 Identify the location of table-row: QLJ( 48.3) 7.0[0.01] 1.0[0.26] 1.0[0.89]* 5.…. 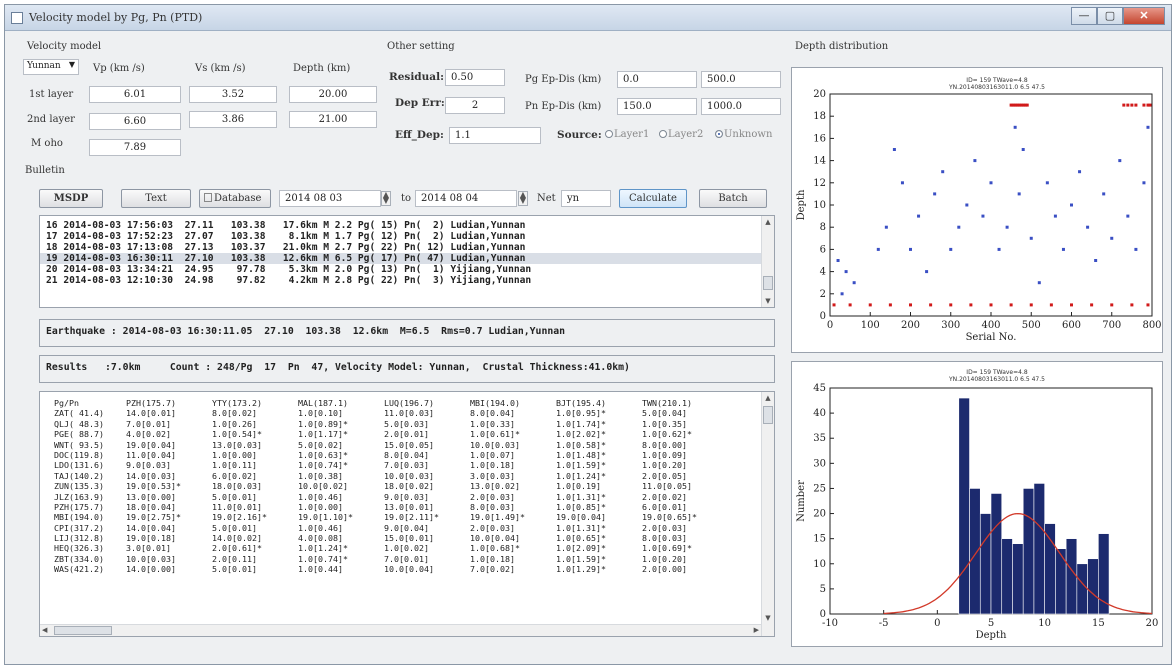
(414, 424).